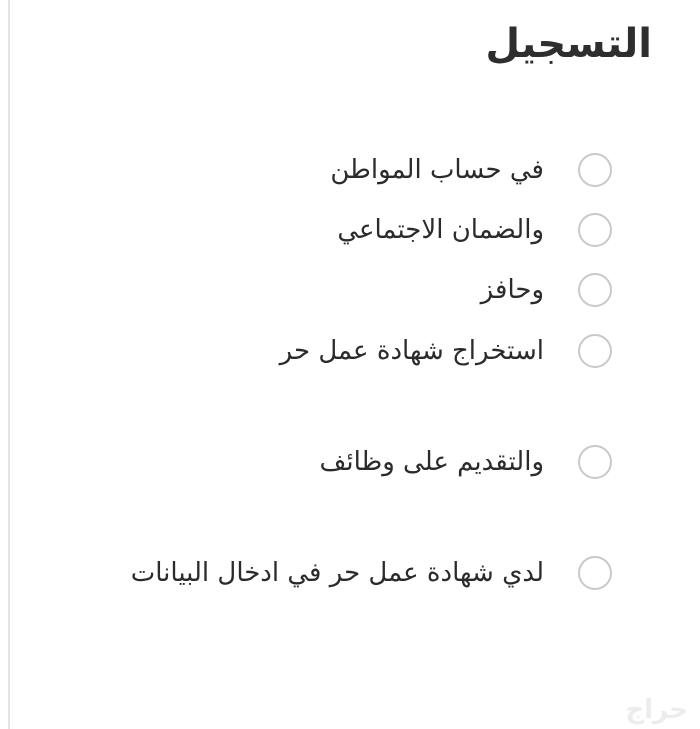 This screenshot has width=700, height=729. I want to click on option-label: والتقديم على وظائف, so click(431, 462).